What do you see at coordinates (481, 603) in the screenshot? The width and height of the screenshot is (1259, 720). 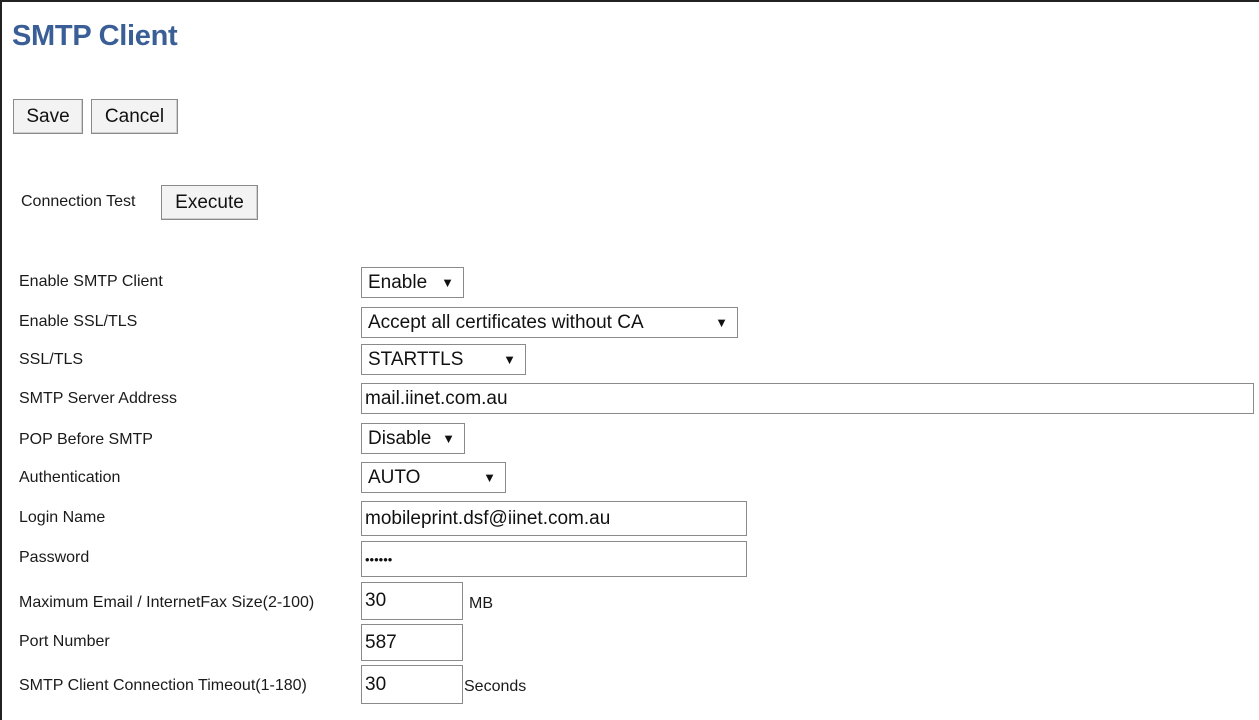 I see `max-email-size-unit: MB` at bounding box center [481, 603].